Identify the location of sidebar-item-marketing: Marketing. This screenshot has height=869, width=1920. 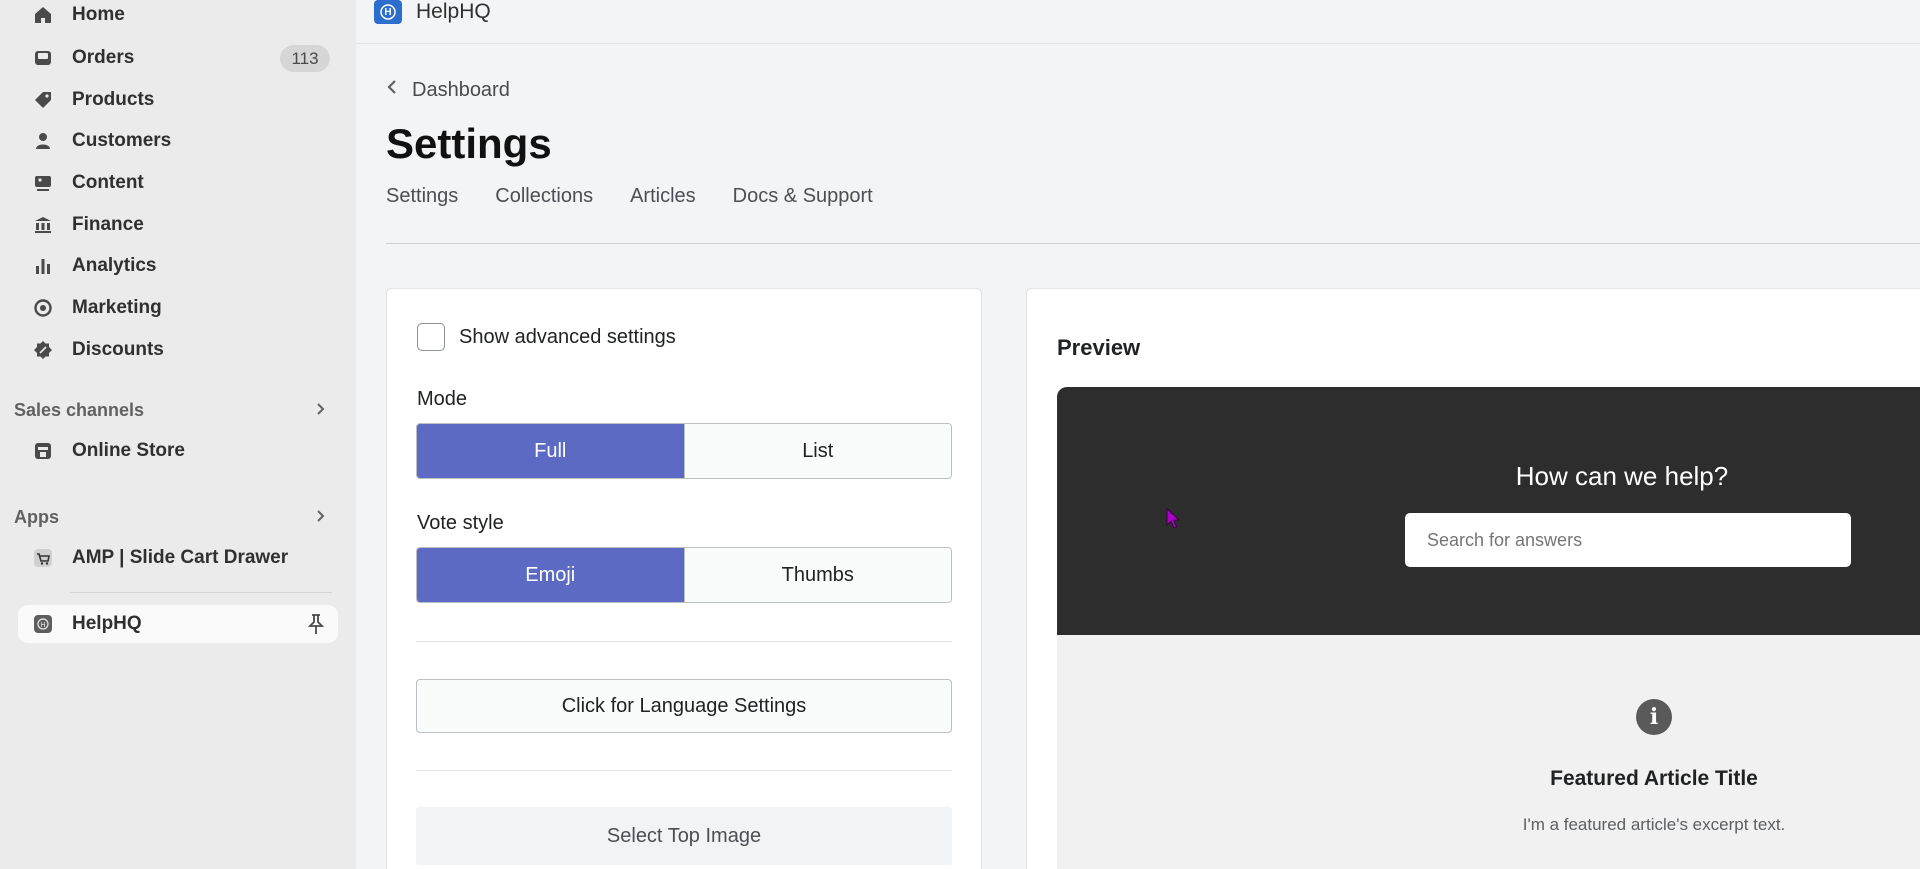
(178, 308).